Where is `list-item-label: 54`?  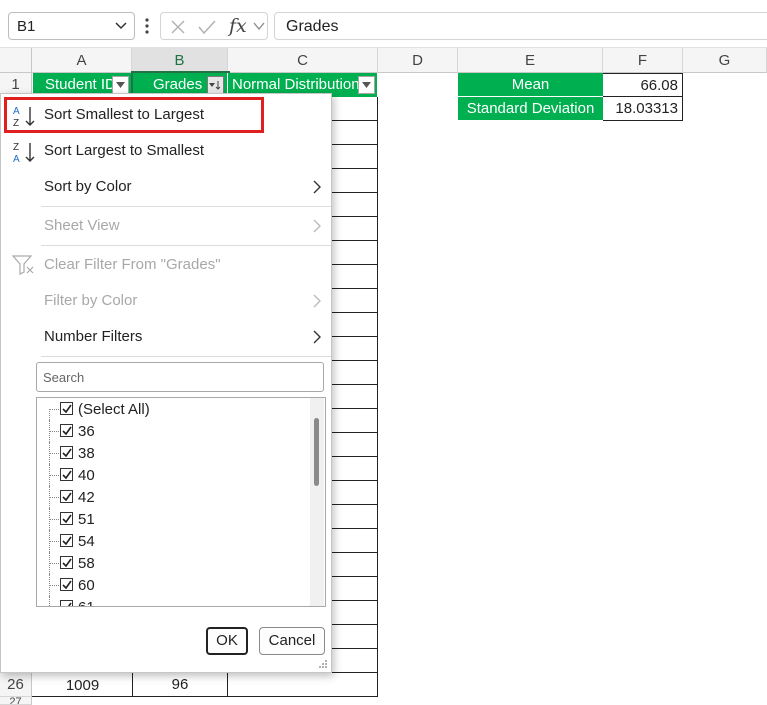
list-item-label: 54 is located at coordinates (86, 541).